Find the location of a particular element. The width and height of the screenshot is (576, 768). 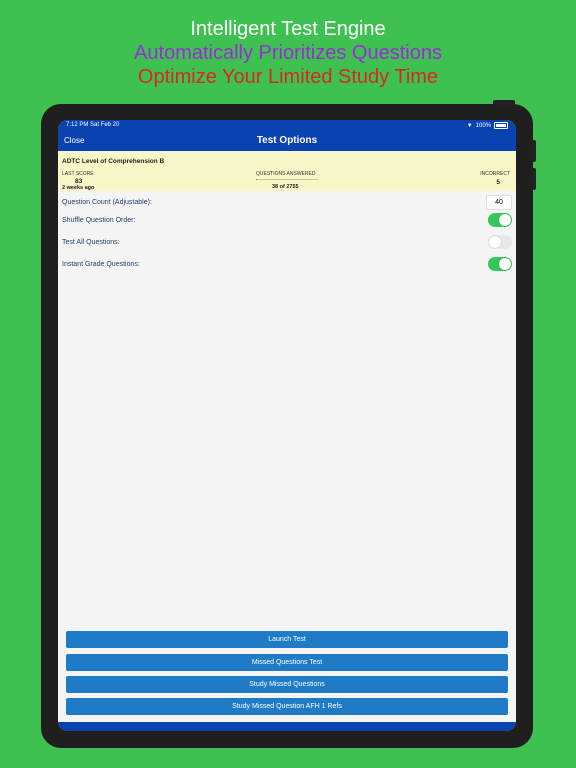

tablet-volume-down is located at coordinates (534, 179).